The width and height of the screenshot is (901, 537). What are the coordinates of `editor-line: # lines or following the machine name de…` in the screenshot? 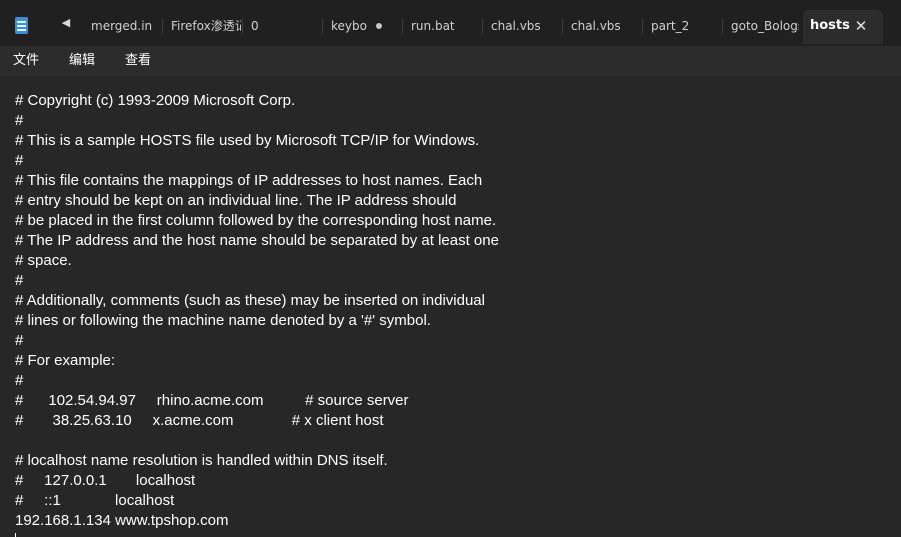 It's located at (223, 320).